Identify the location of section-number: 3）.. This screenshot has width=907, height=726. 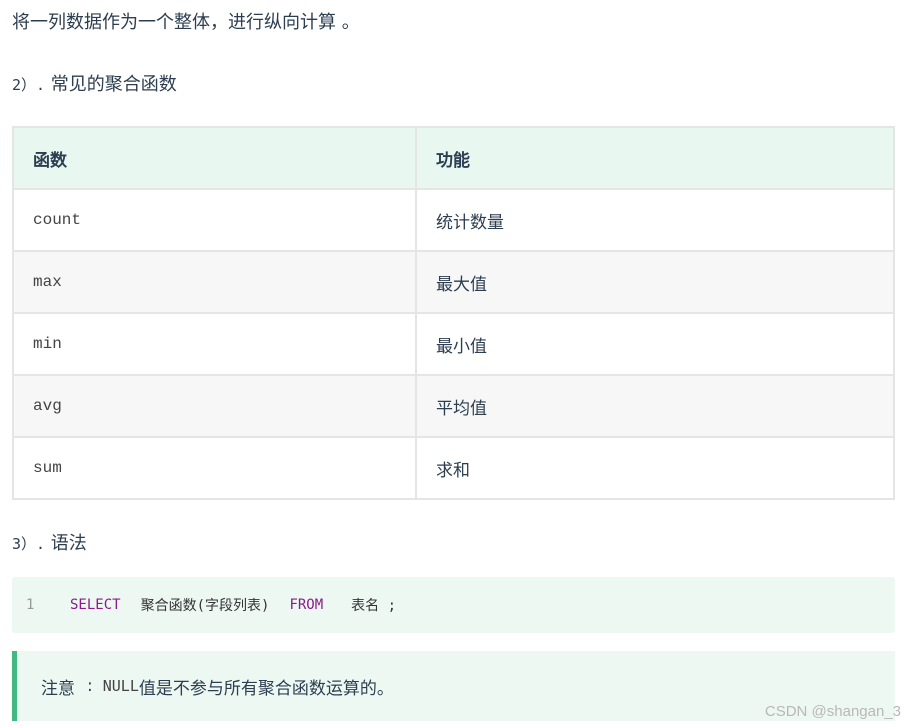
(29, 544).